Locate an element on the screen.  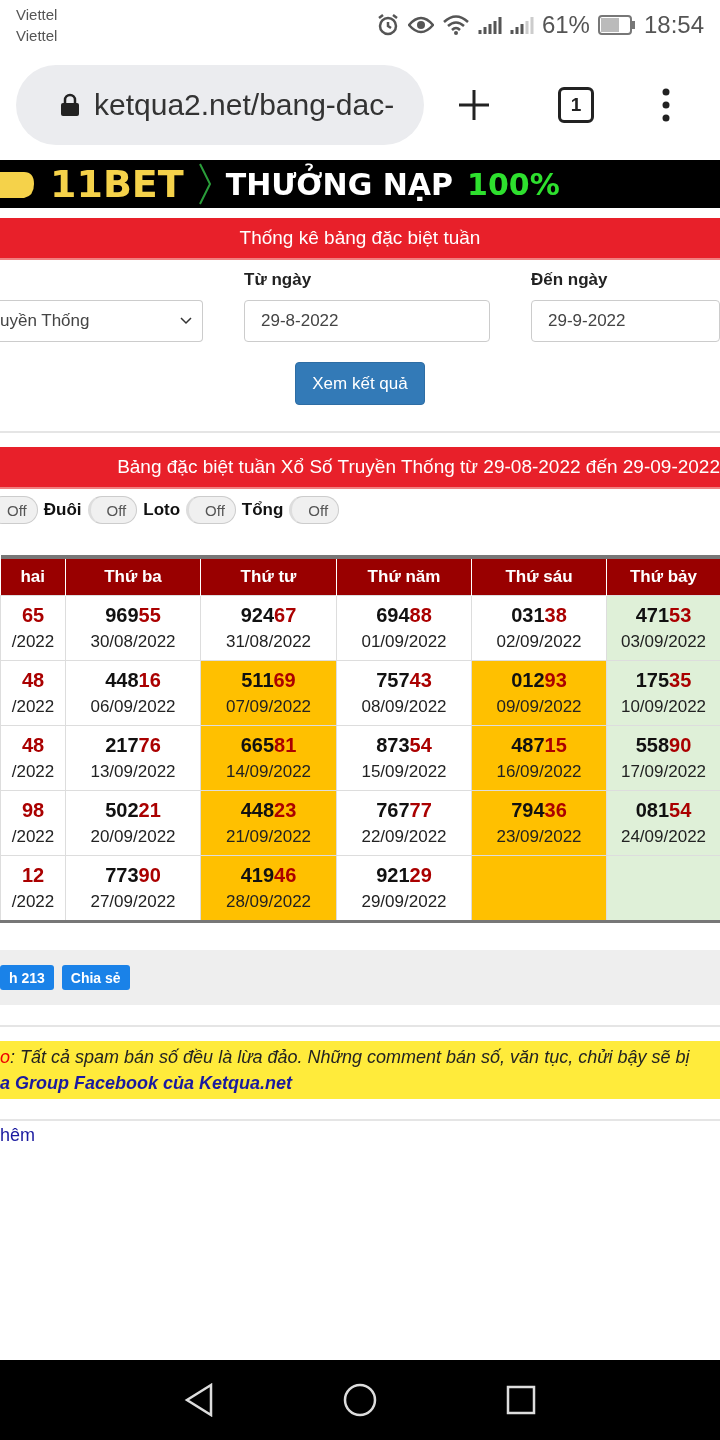
share-button: h 213 is located at coordinates (27, 977).